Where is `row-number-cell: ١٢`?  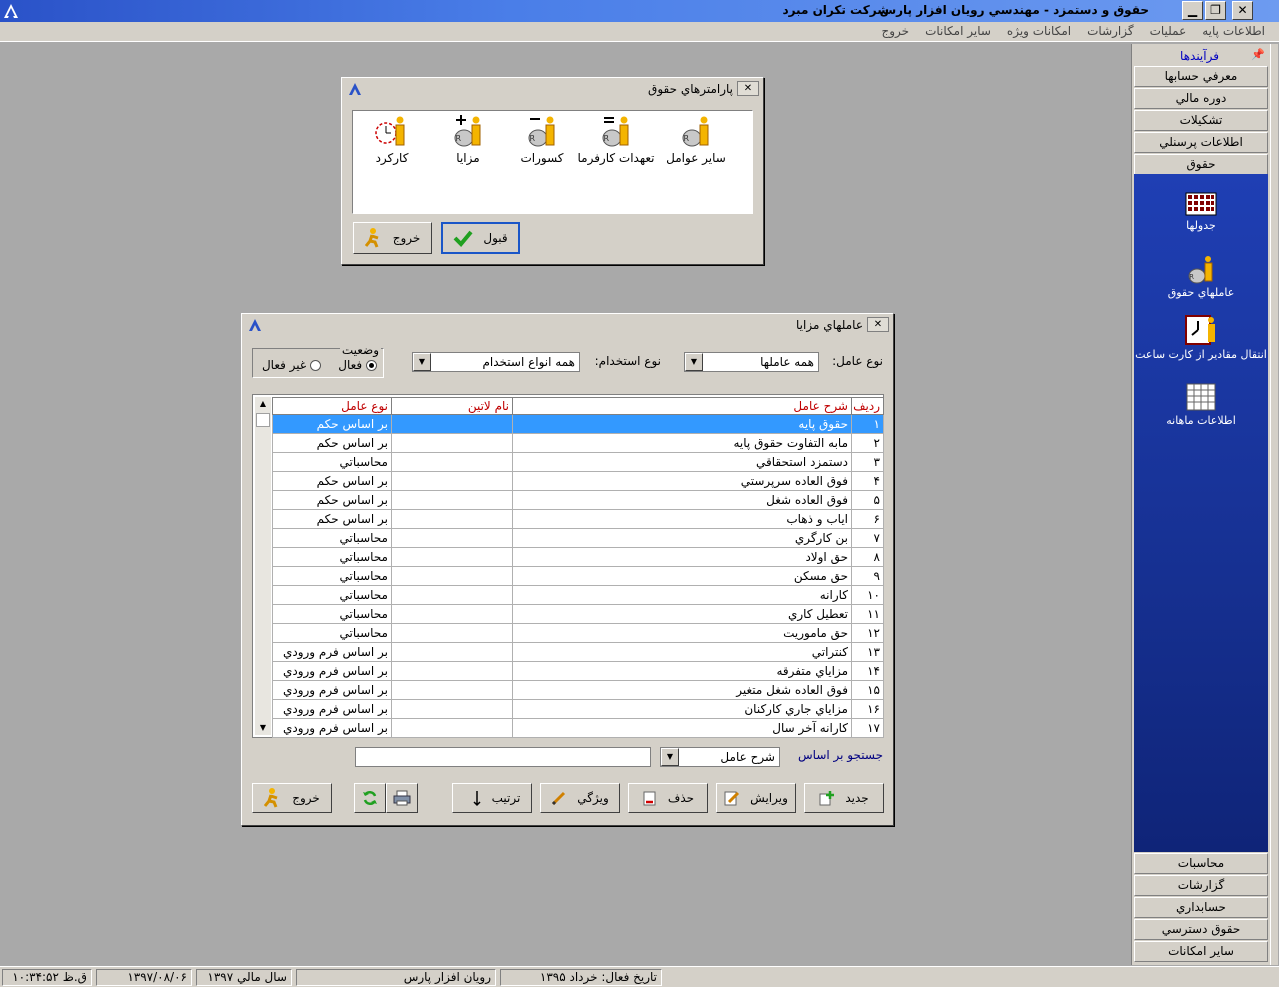
row-number-cell: ١٢ is located at coordinates (867, 633).